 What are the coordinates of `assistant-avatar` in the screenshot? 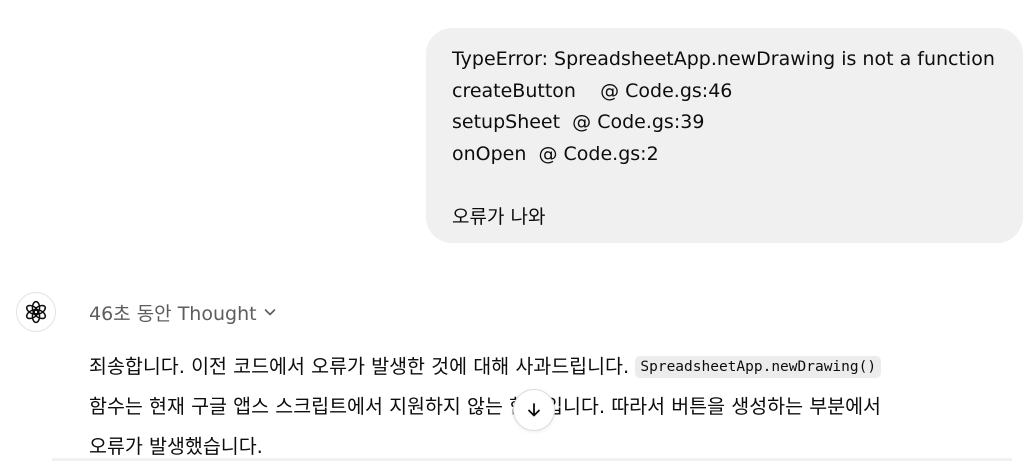 It's located at (36, 312).